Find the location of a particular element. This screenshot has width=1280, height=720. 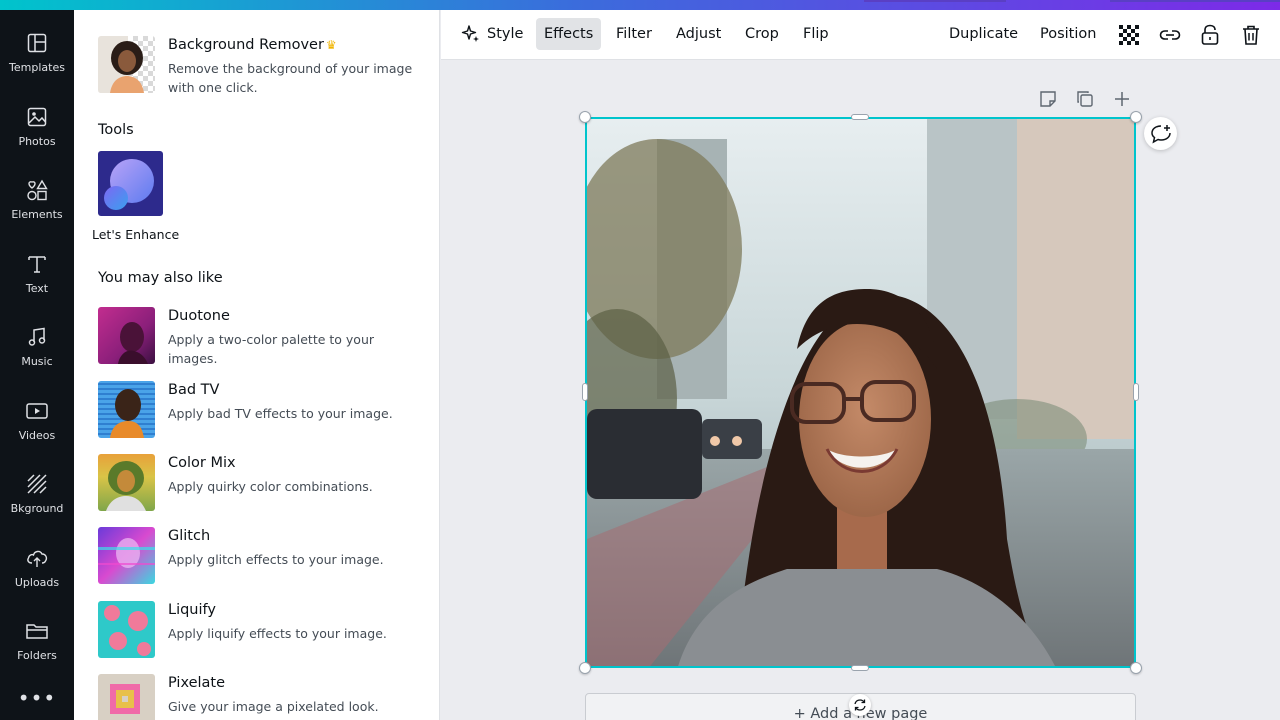

resize-handle-right is located at coordinates (1136, 392).